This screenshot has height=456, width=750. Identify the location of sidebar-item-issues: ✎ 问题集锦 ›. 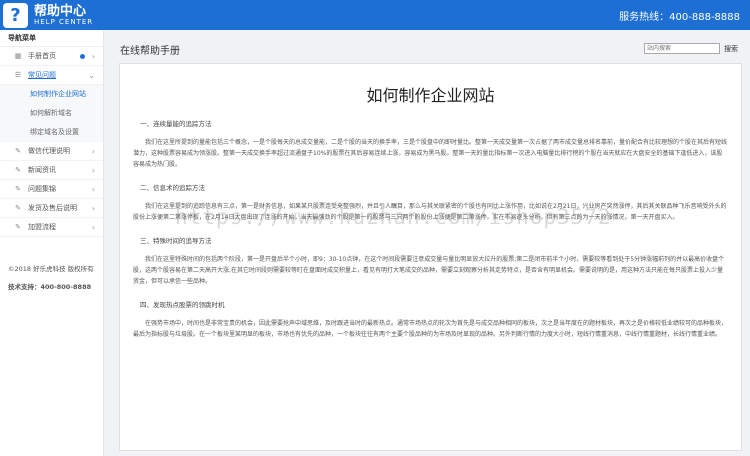
(51, 189).